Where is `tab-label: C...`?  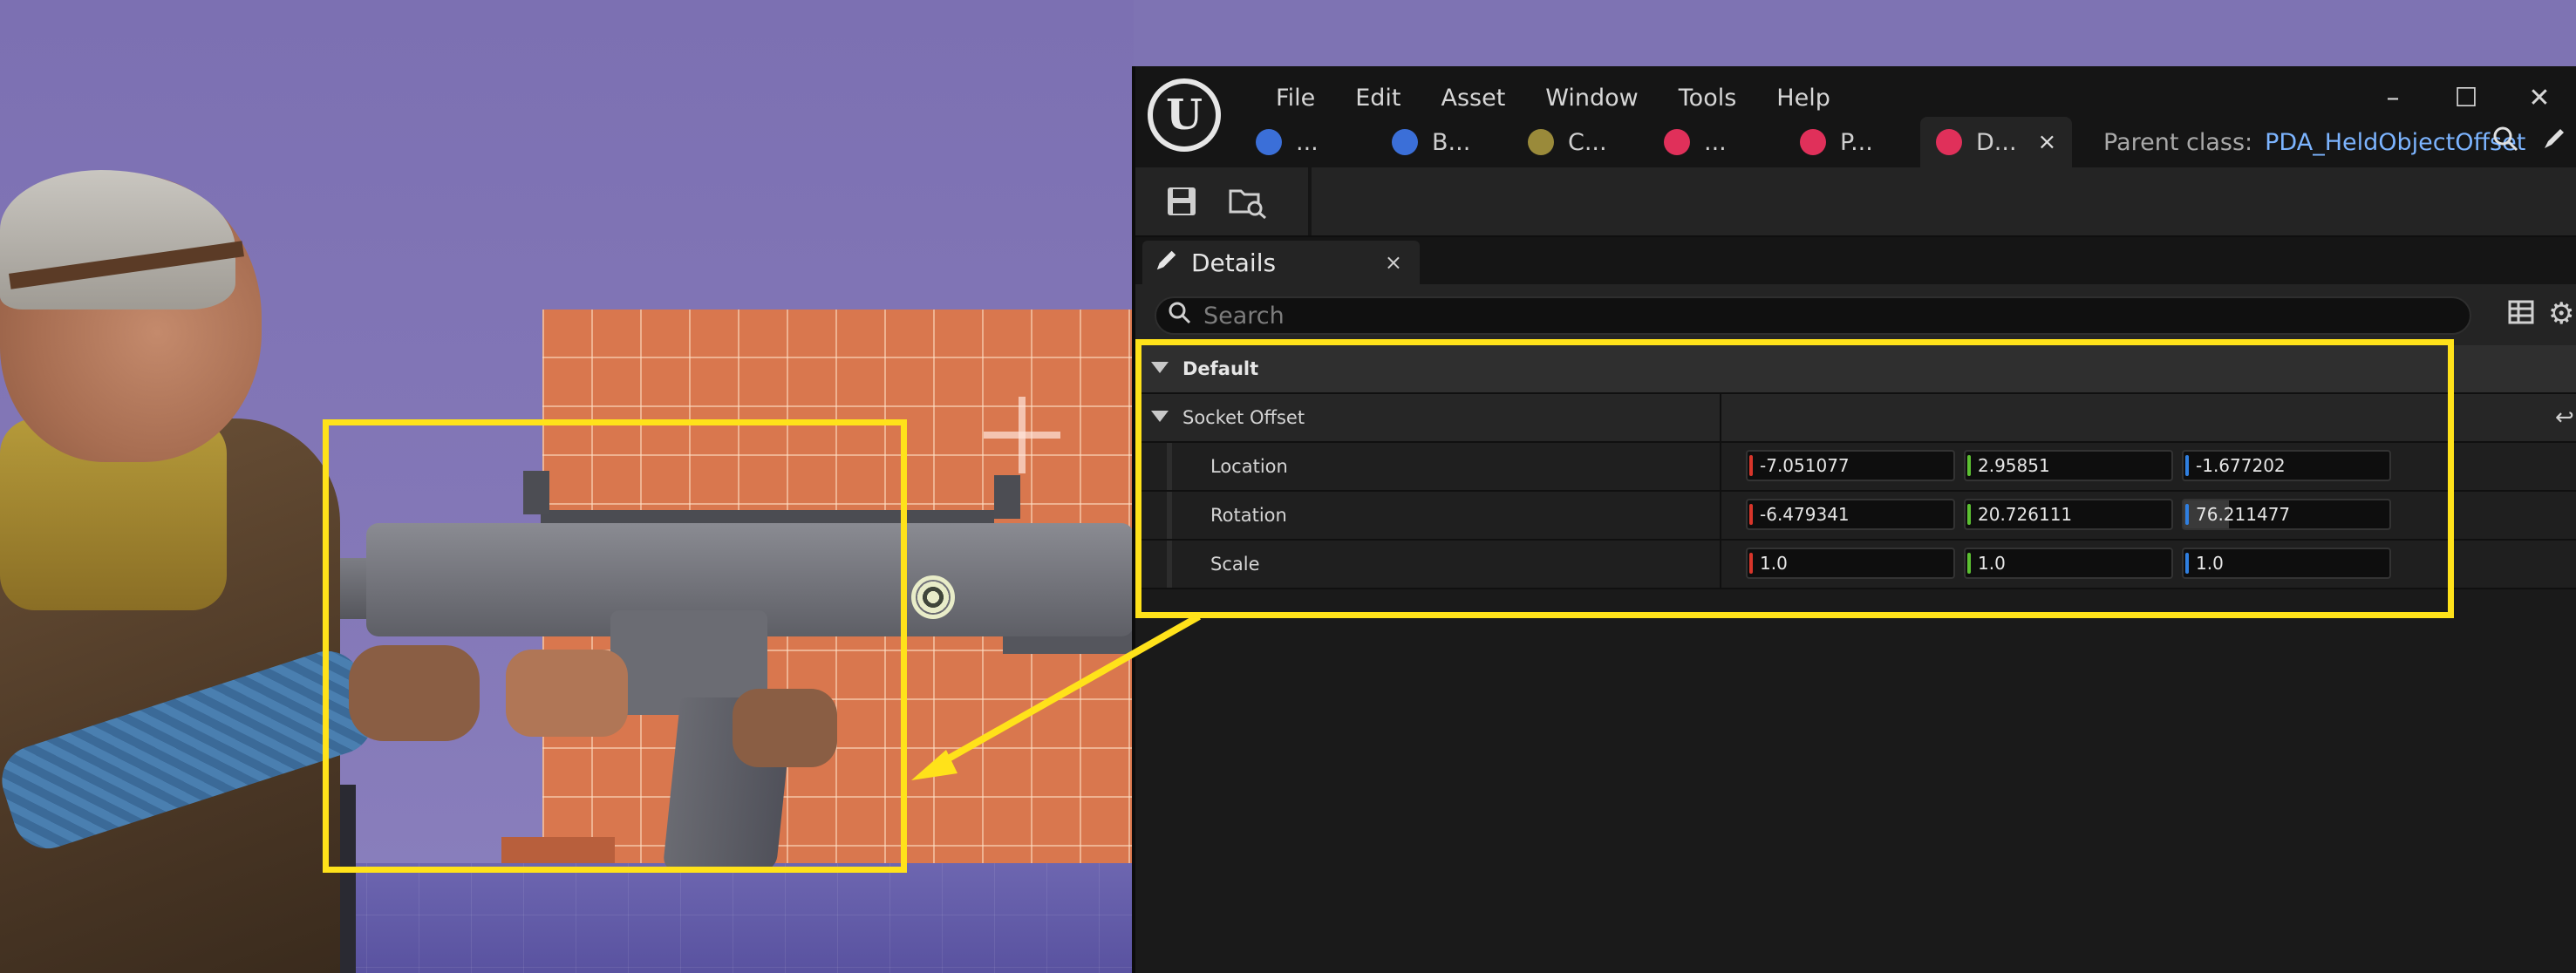 tab-label: C... is located at coordinates (1587, 142).